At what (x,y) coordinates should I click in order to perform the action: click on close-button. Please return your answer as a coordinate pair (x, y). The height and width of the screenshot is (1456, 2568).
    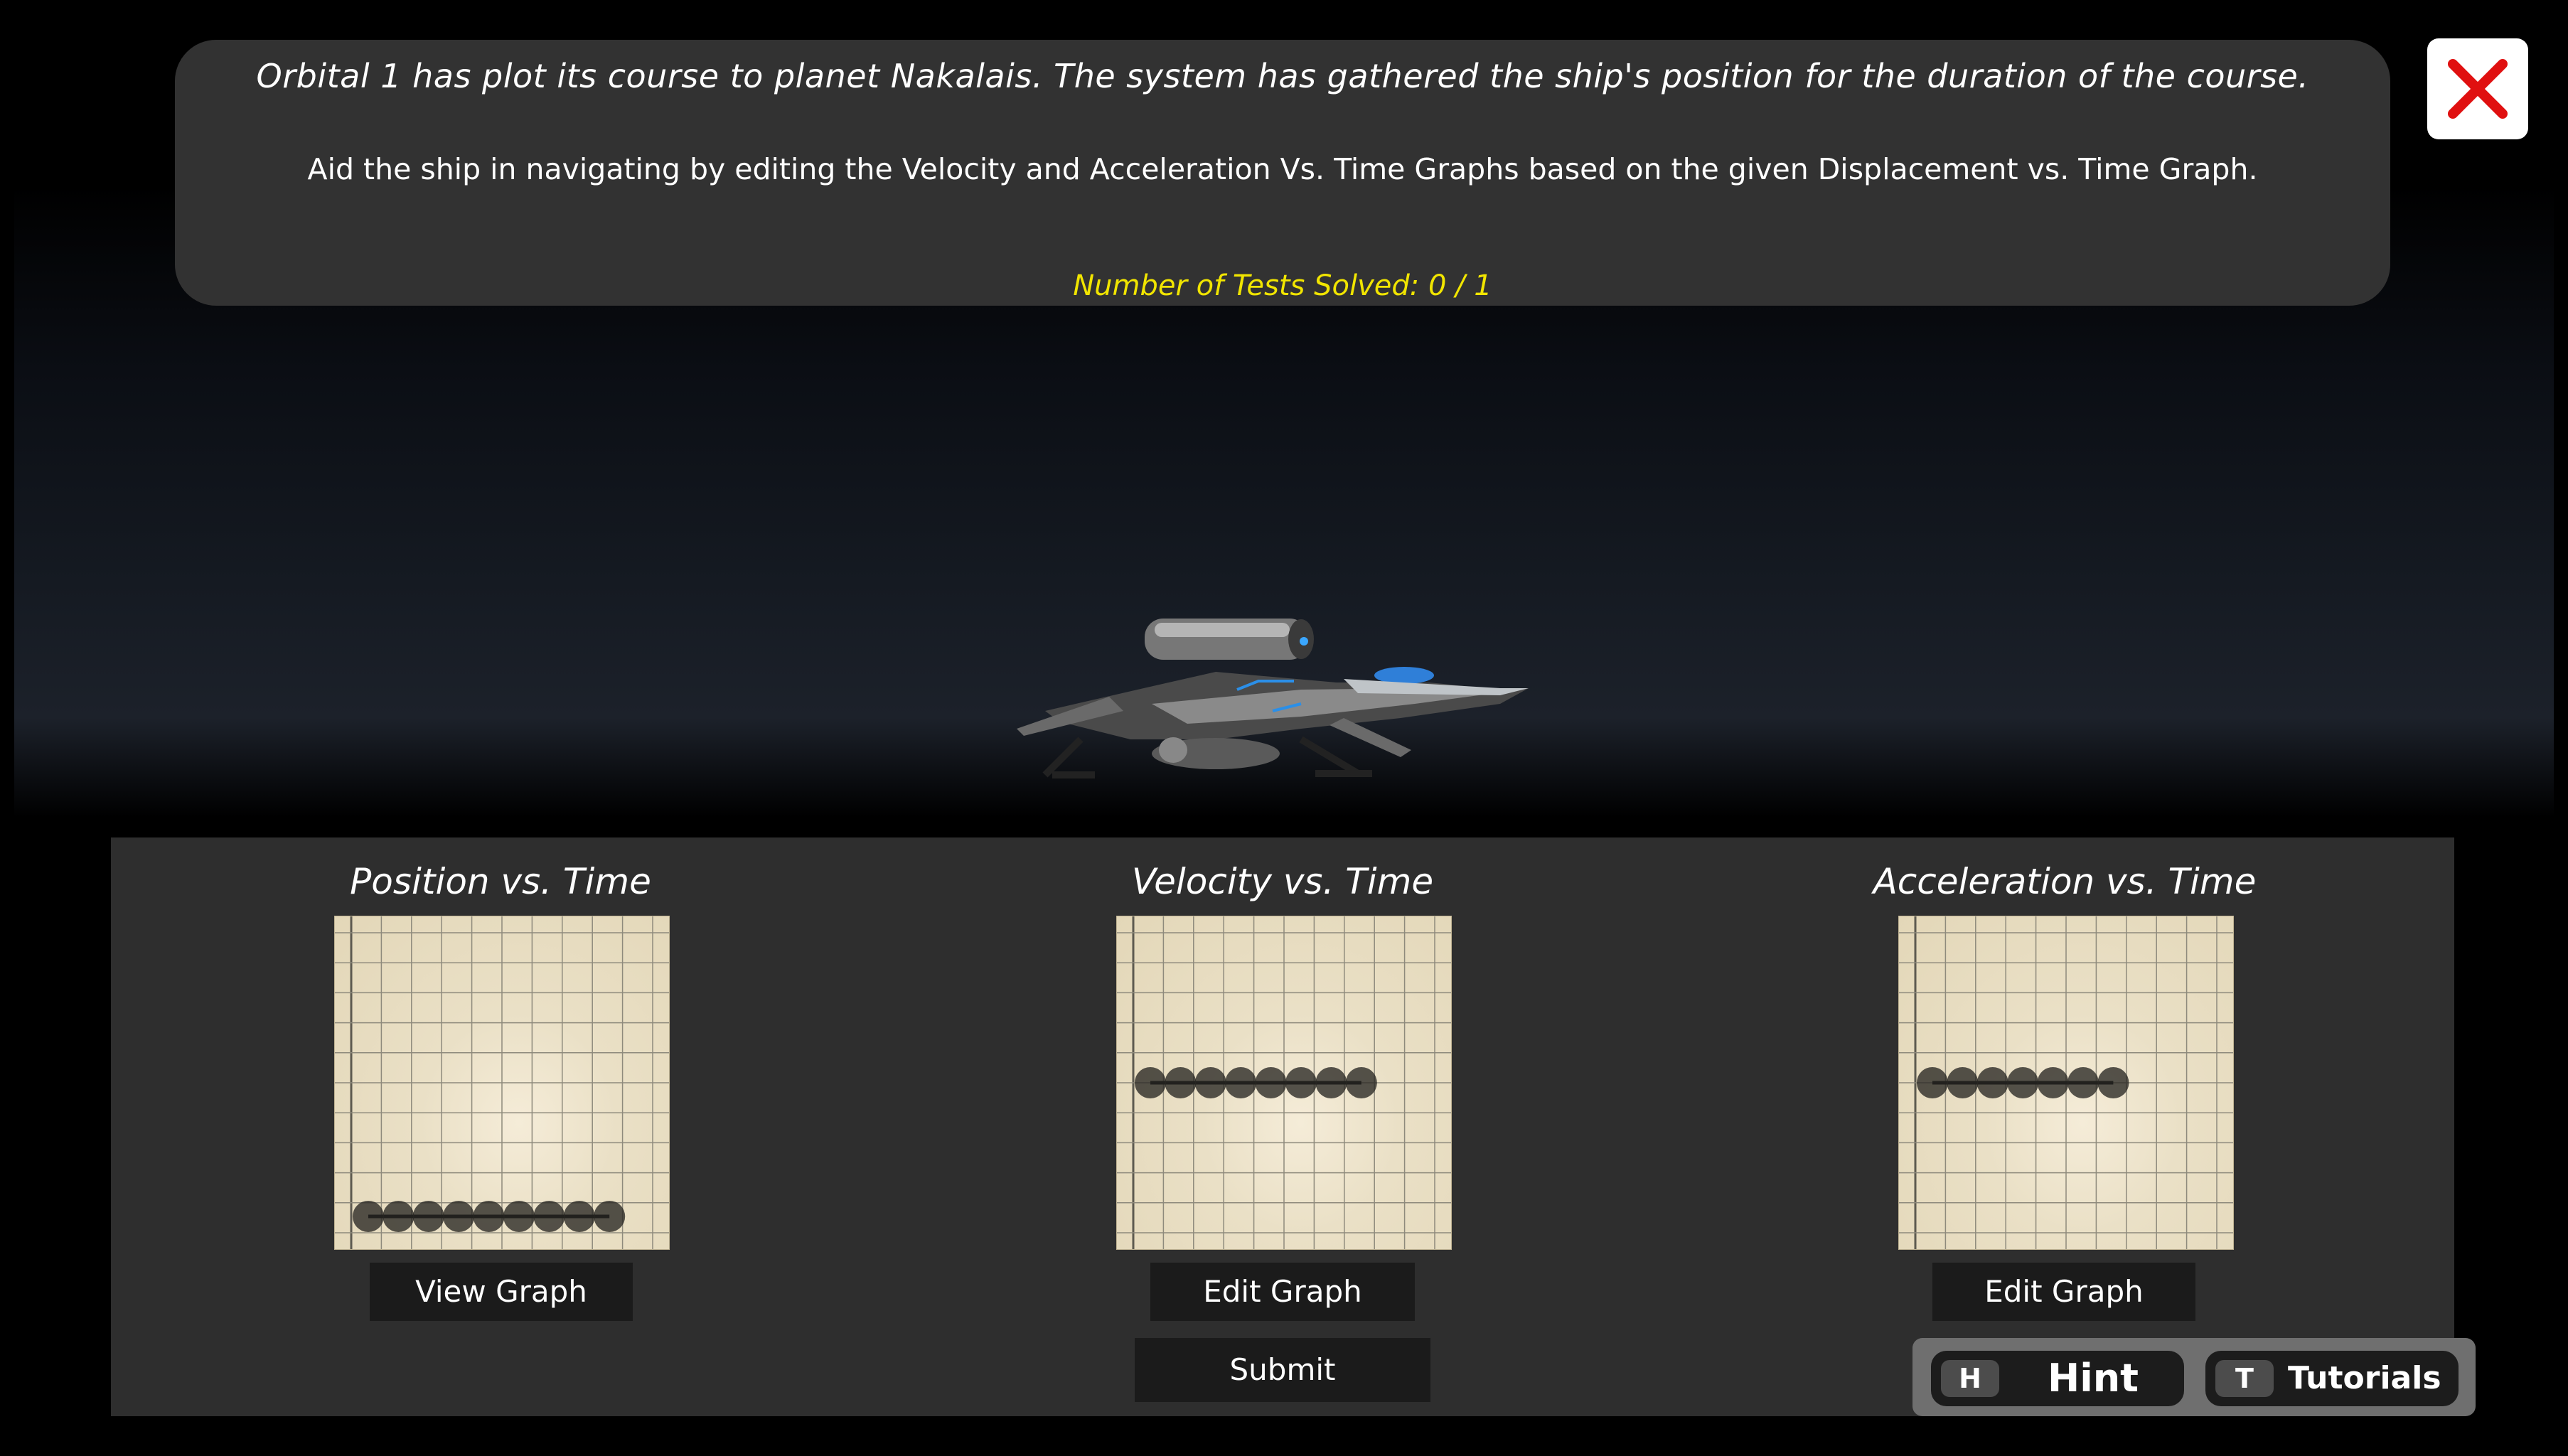
    Looking at the image, I should click on (2477, 89).